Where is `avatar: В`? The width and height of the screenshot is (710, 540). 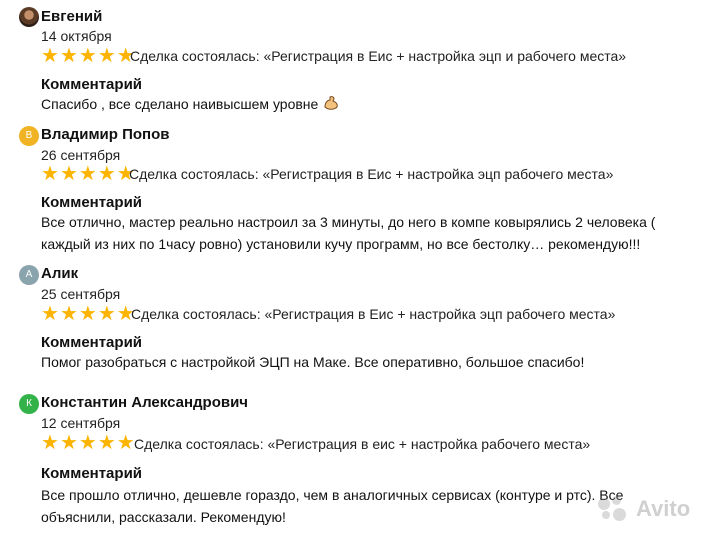
avatar: В is located at coordinates (29, 136).